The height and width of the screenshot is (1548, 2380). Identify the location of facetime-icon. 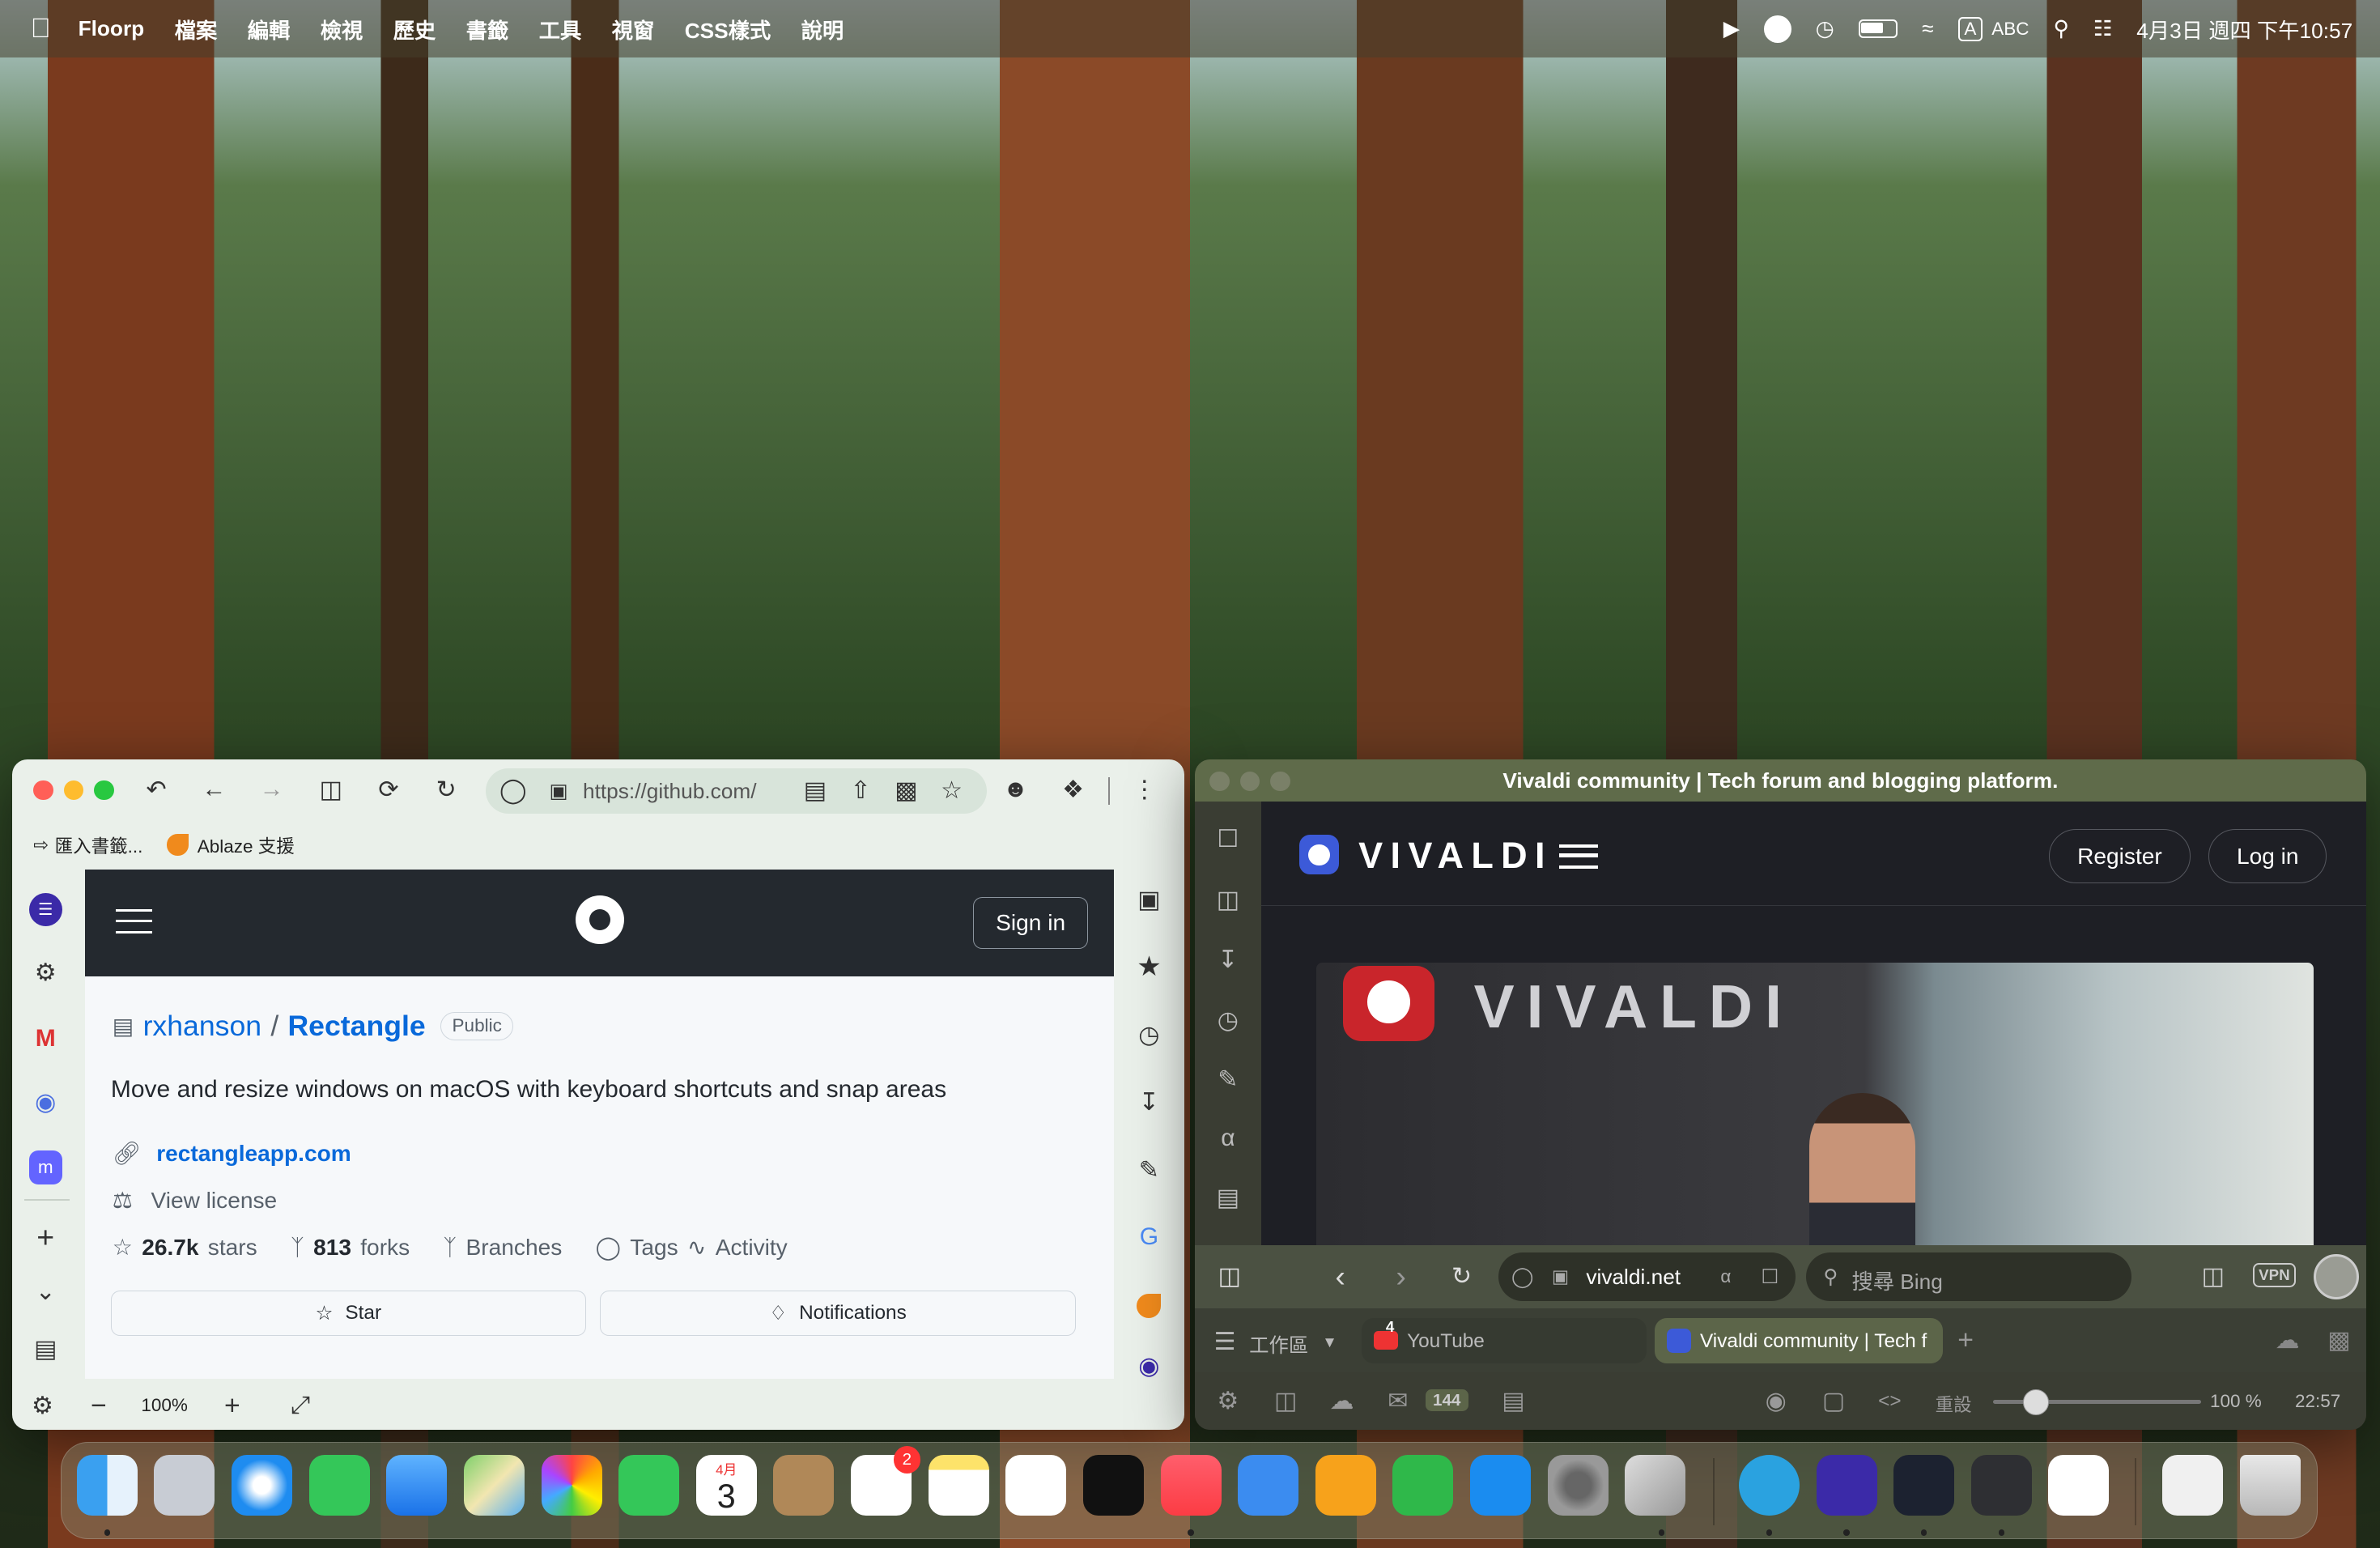
(649, 1485).